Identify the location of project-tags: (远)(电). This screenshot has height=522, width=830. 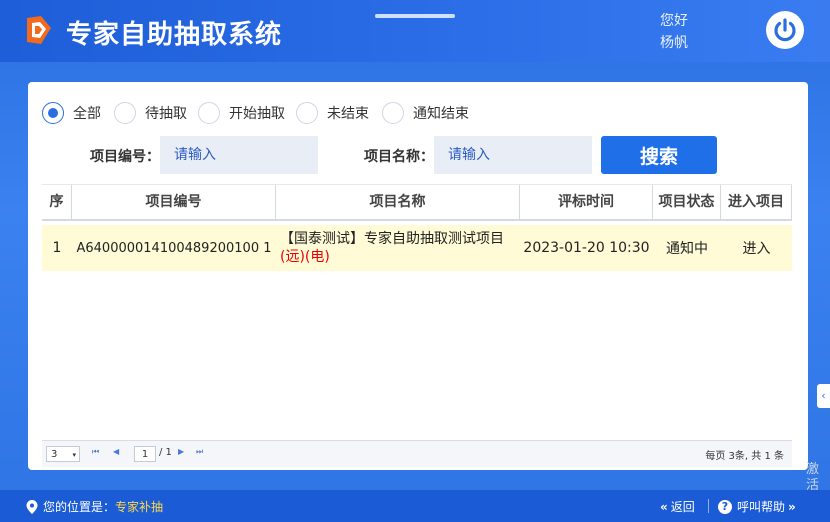
(305, 257).